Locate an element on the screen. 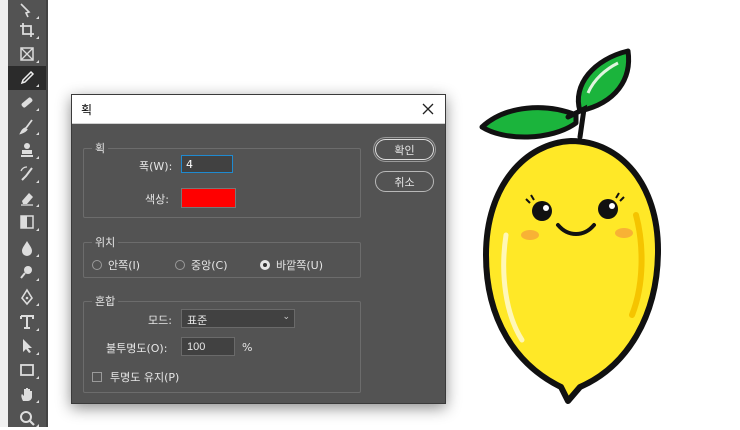 This screenshot has height=430, width=740. dodge-tool is located at coordinates (27, 272).